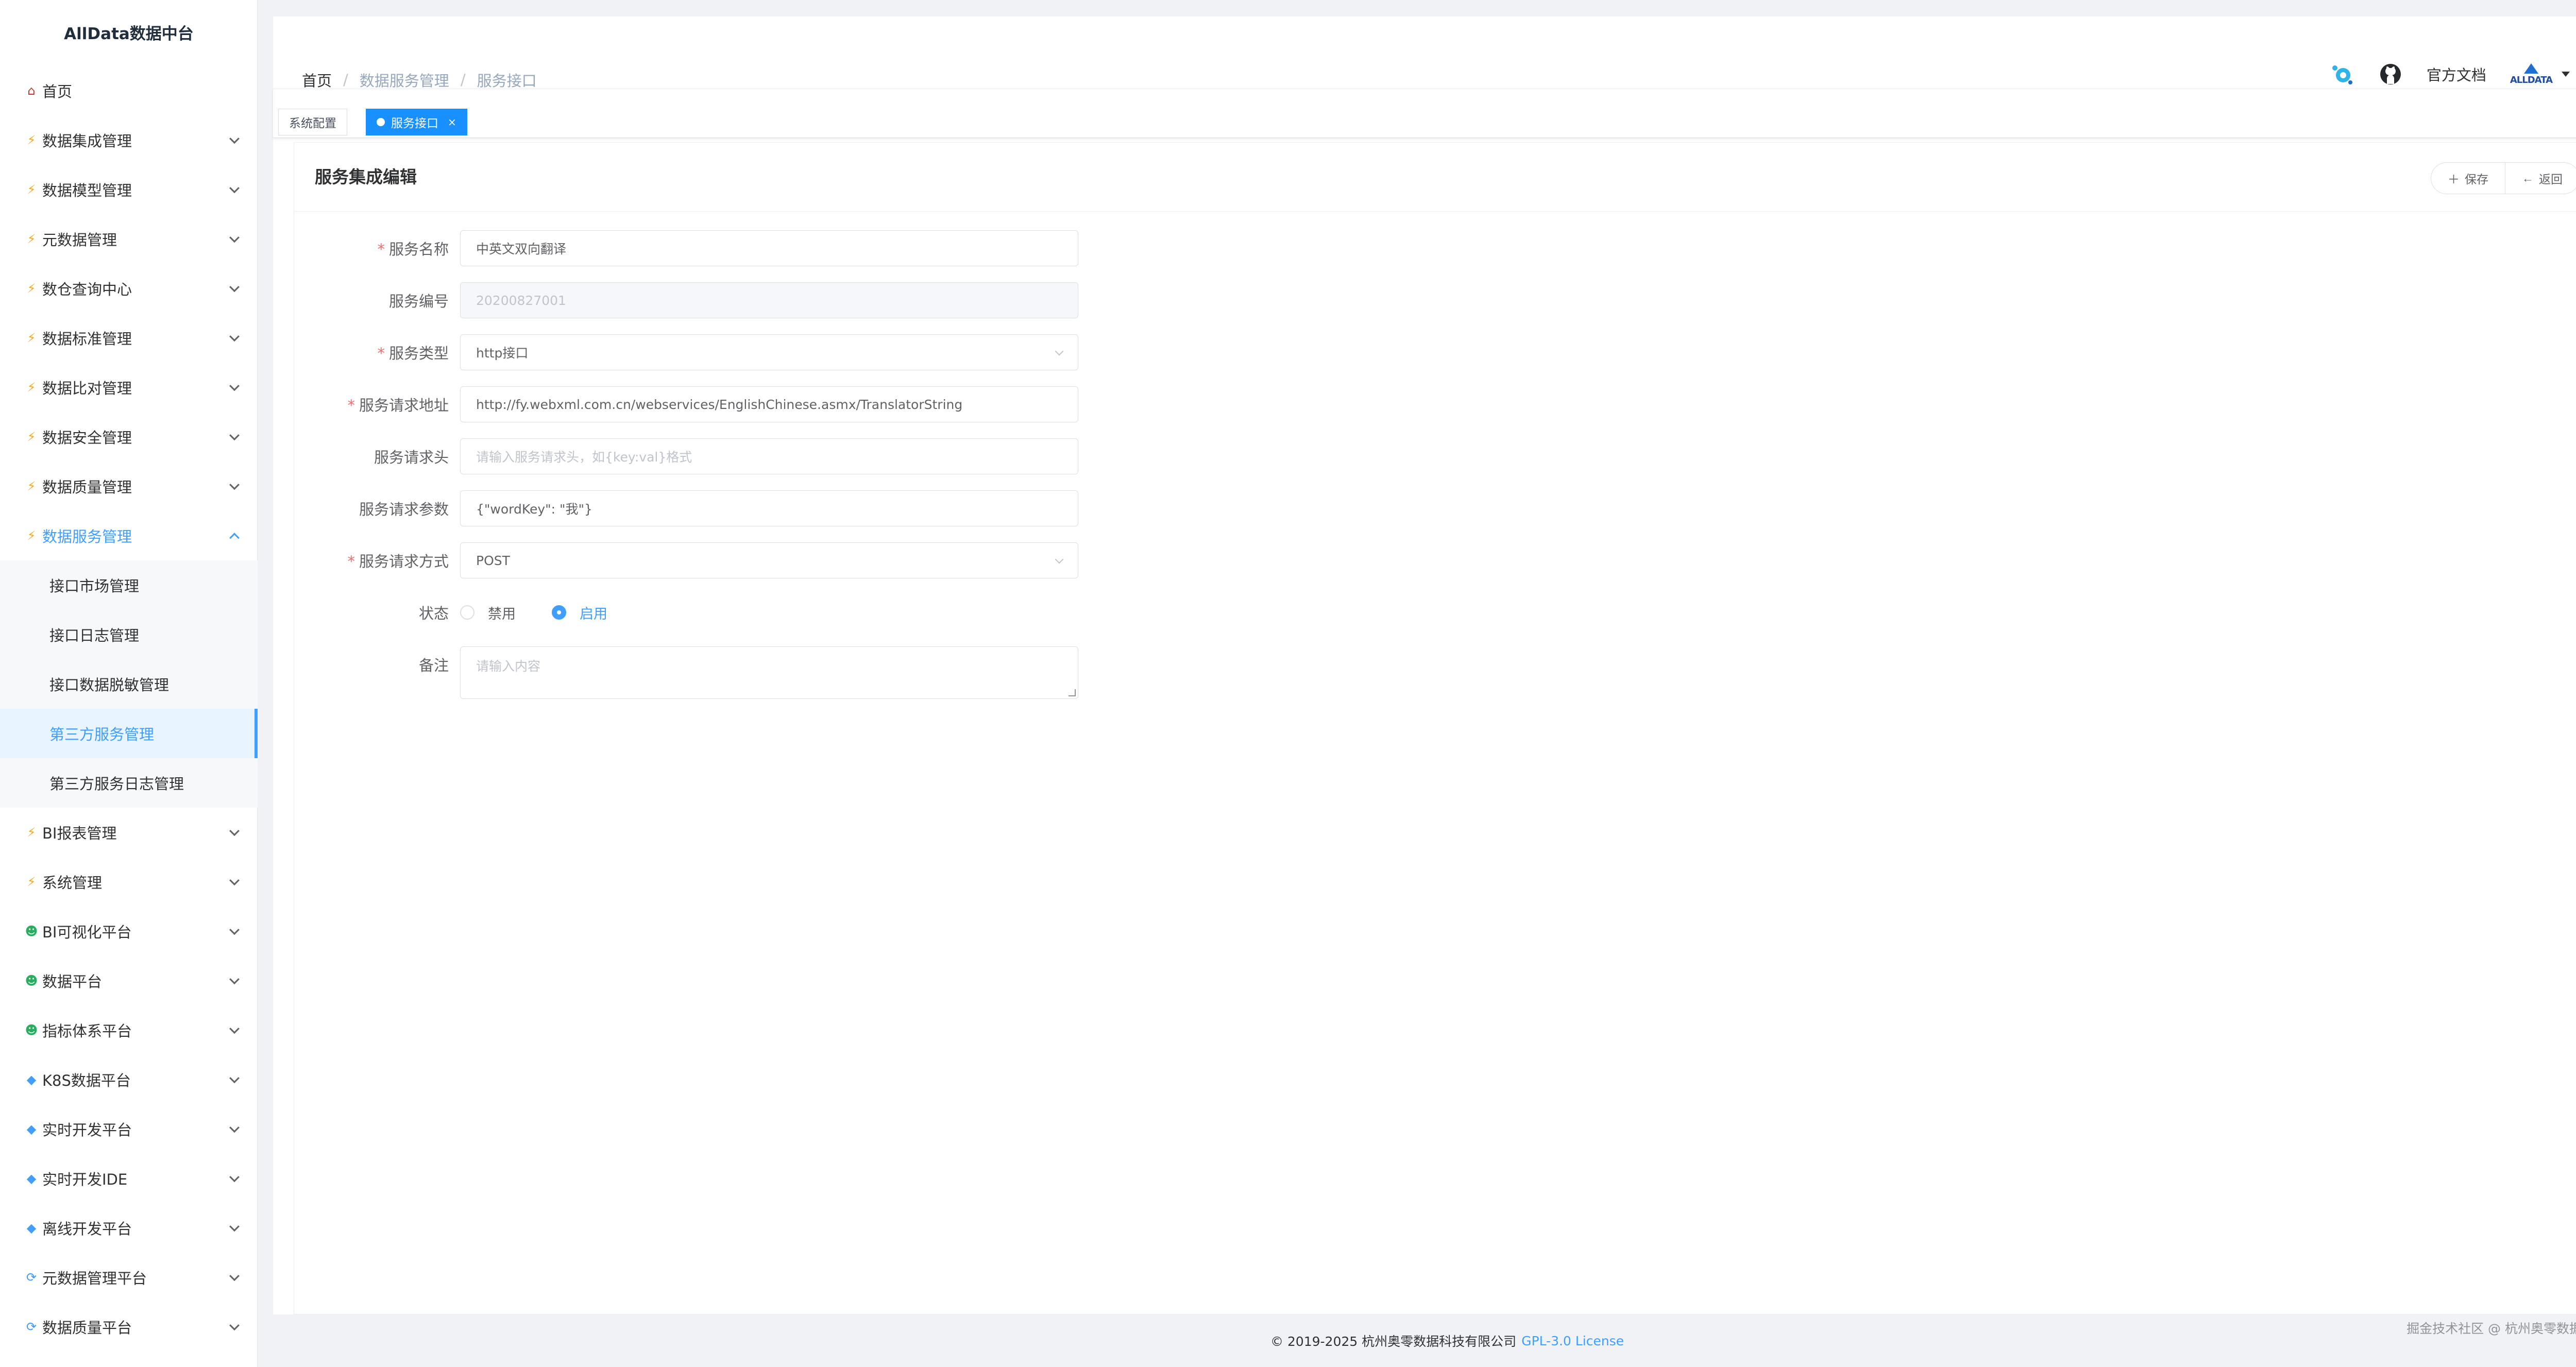  I want to click on sidebar-item-data-integration: ⚡ 数据集成管理, so click(129, 140).